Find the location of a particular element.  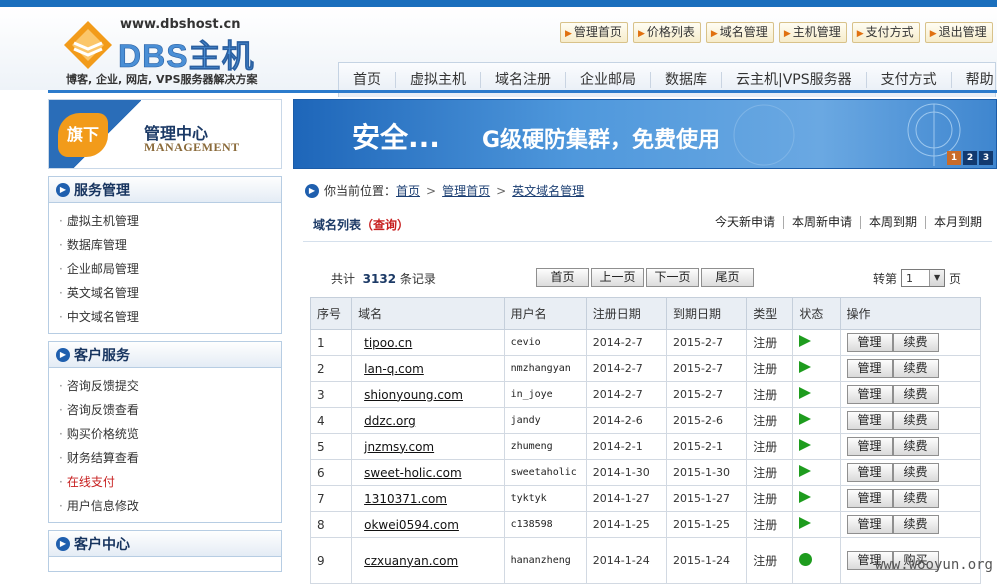

promo-banner: 安全... G级硬防集群，免费使用 123 is located at coordinates (645, 134).